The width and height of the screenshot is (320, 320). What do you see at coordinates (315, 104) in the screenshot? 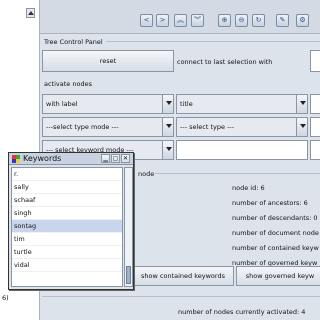
I see `row1-extra-field` at bounding box center [315, 104].